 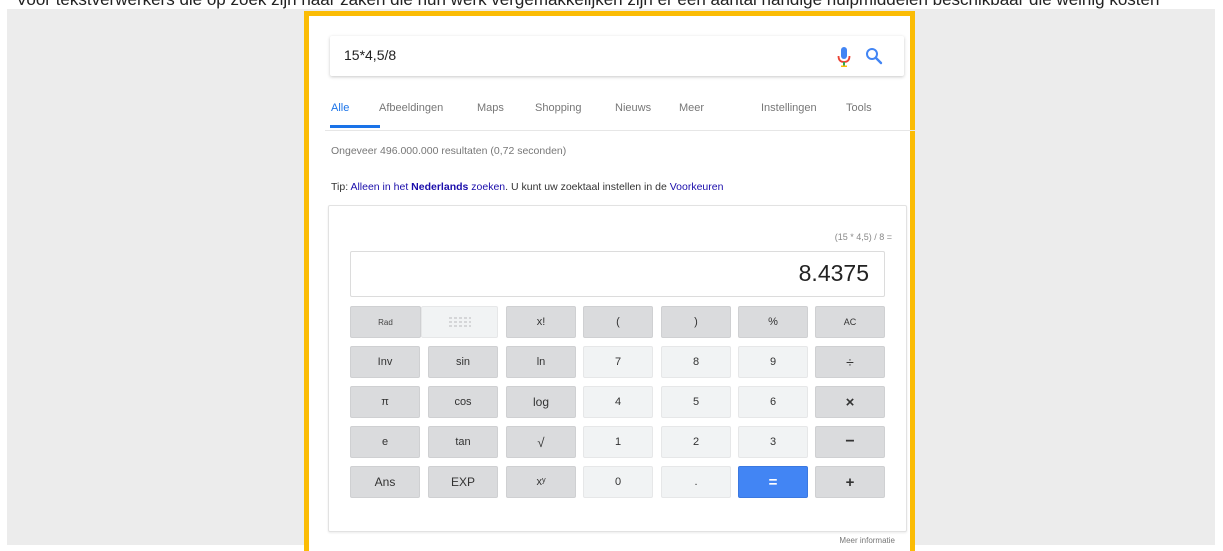 What do you see at coordinates (385, 482) in the screenshot?
I see `ans-button: Ans` at bounding box center [385, 482].